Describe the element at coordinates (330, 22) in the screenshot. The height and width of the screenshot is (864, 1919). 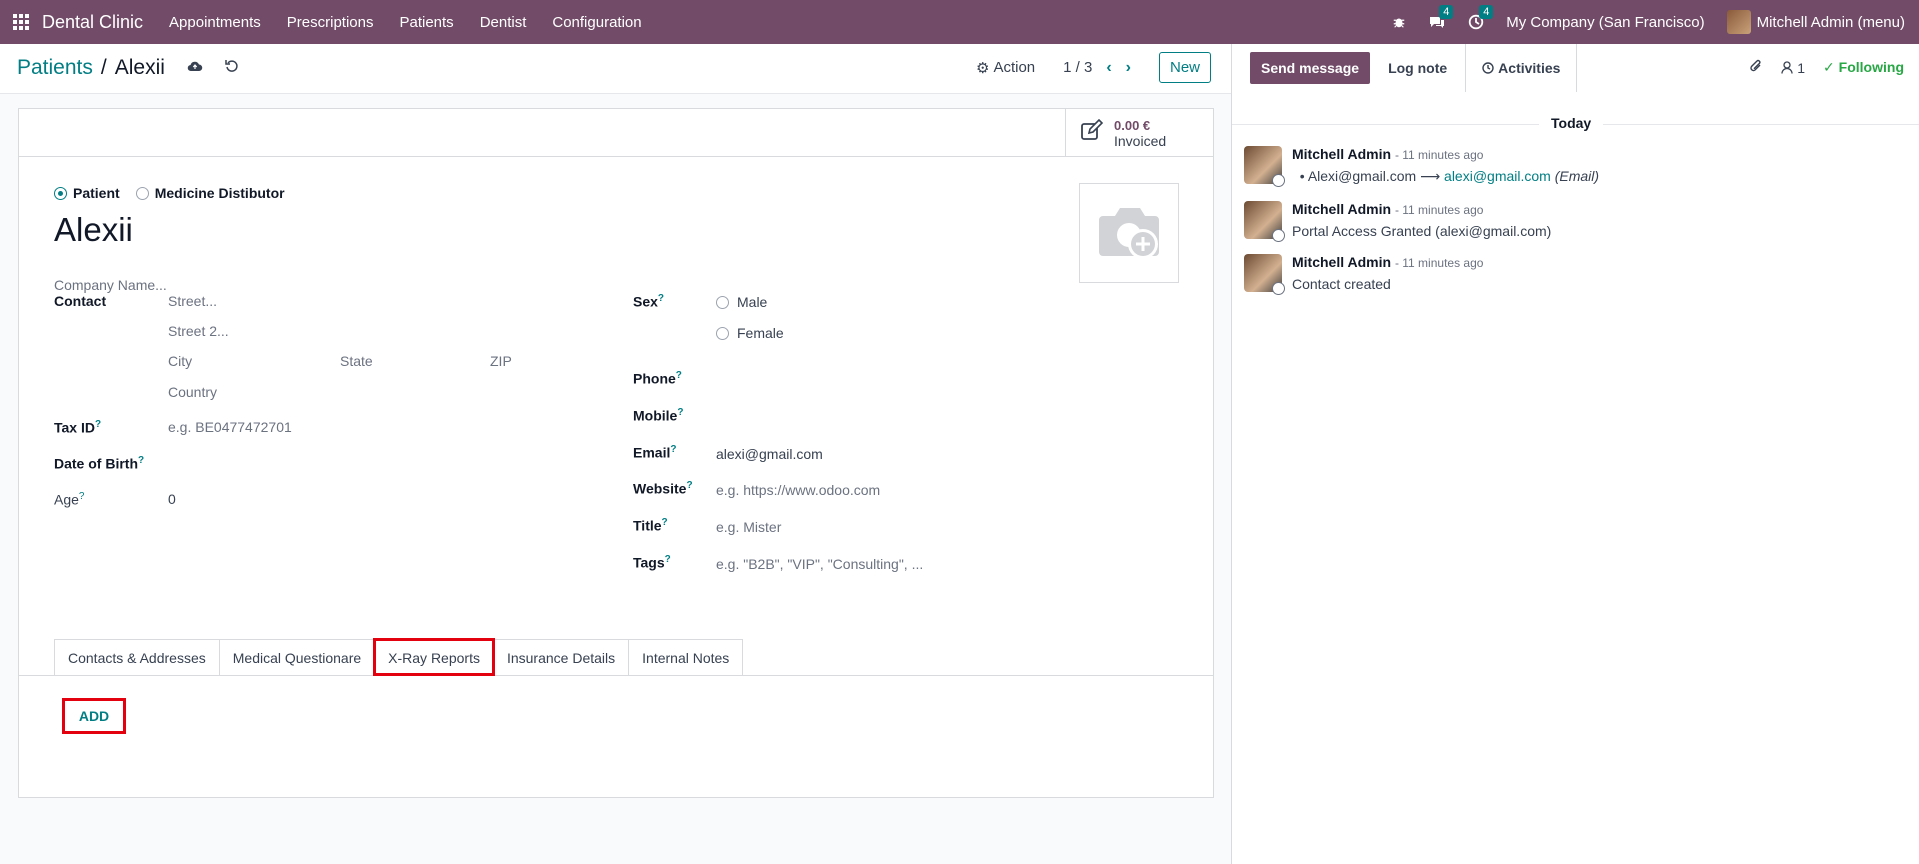
I see `menu-prescriptions: Prescriptions` at that location.